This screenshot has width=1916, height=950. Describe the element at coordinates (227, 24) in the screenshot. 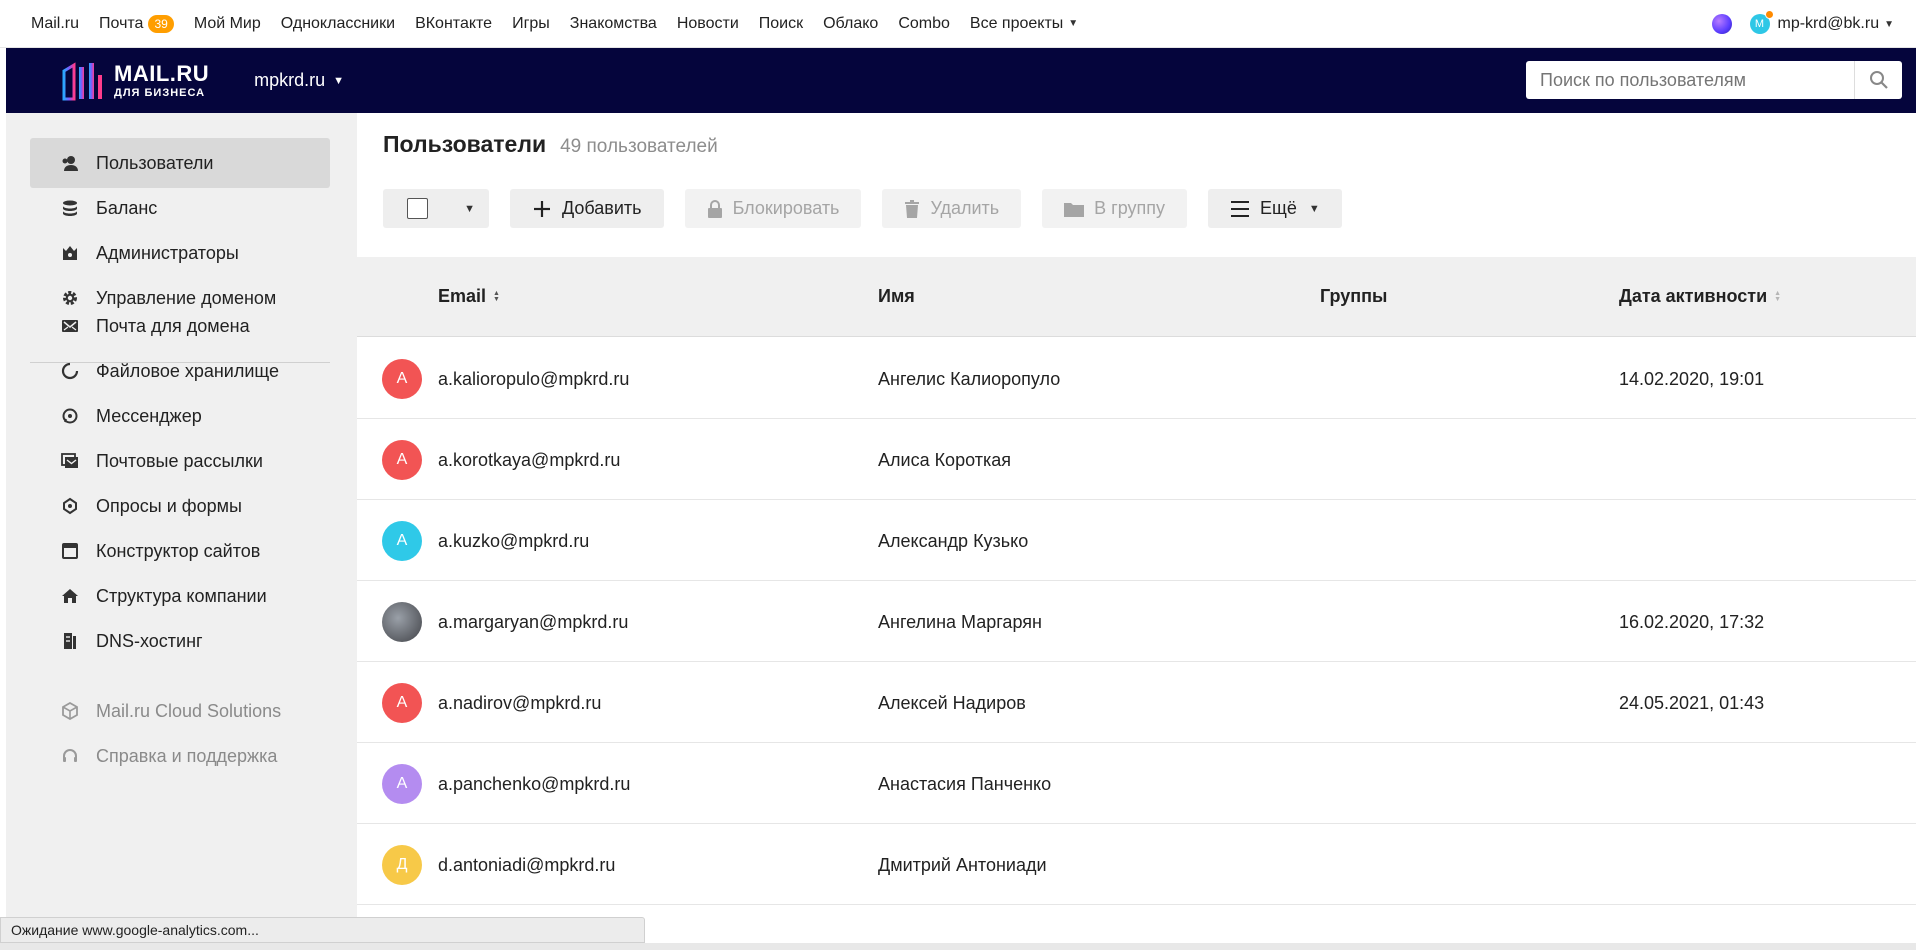

I see `portal-link-moymir: Мой Мир` at that location.